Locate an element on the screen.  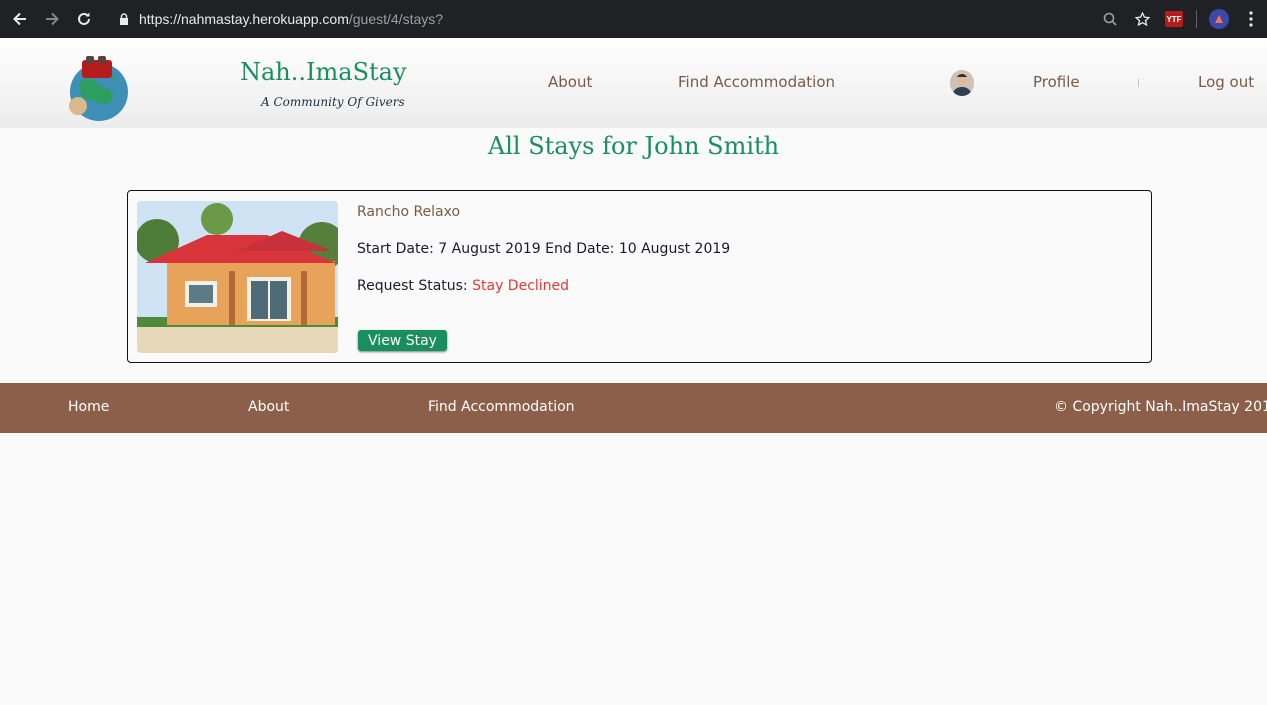
stay-name: Rancho Relaxo is located at coordinates (408, 212).